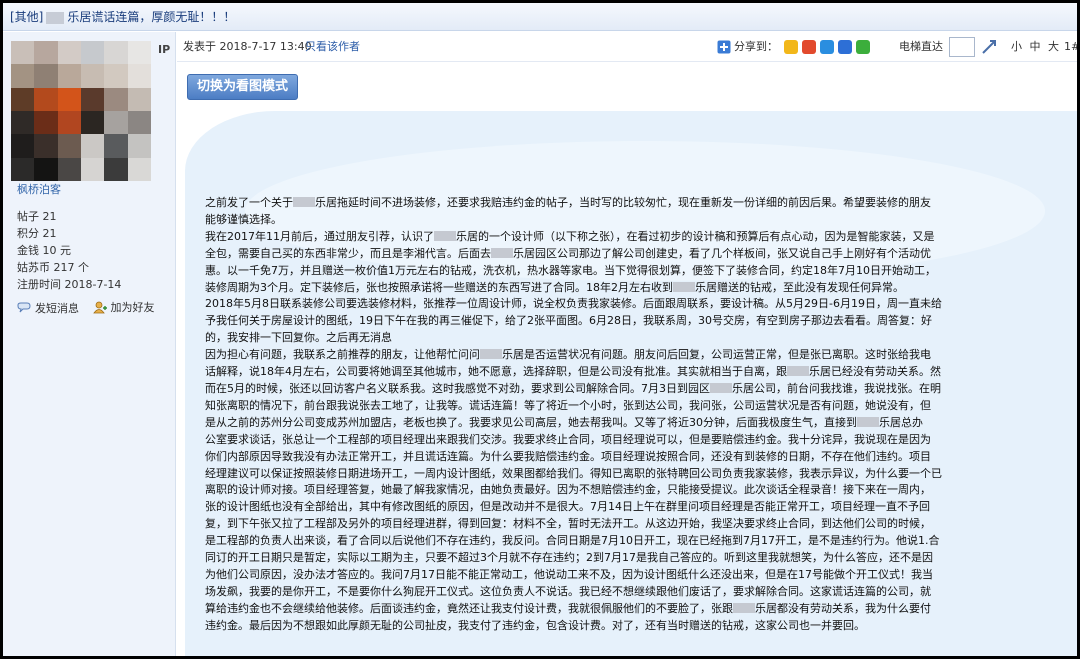 Image resolution: width=1080 pixels, height=659 pixels. I want to click on font-size-switch: 小 中 大, so click(1036, 47).